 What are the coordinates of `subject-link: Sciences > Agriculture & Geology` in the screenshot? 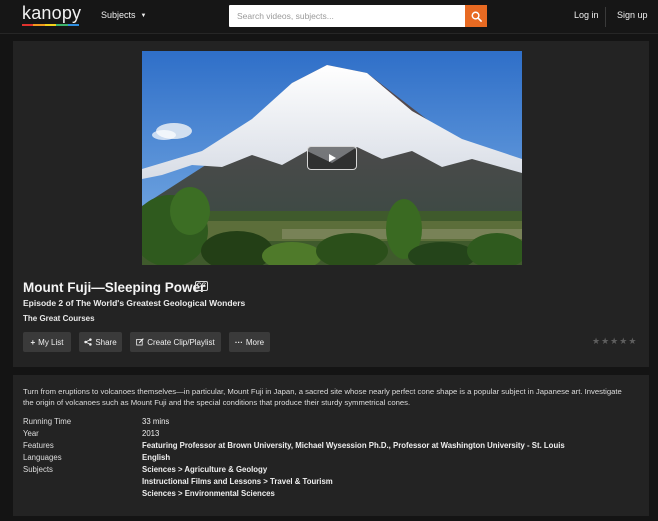 It's located at (204, 469).